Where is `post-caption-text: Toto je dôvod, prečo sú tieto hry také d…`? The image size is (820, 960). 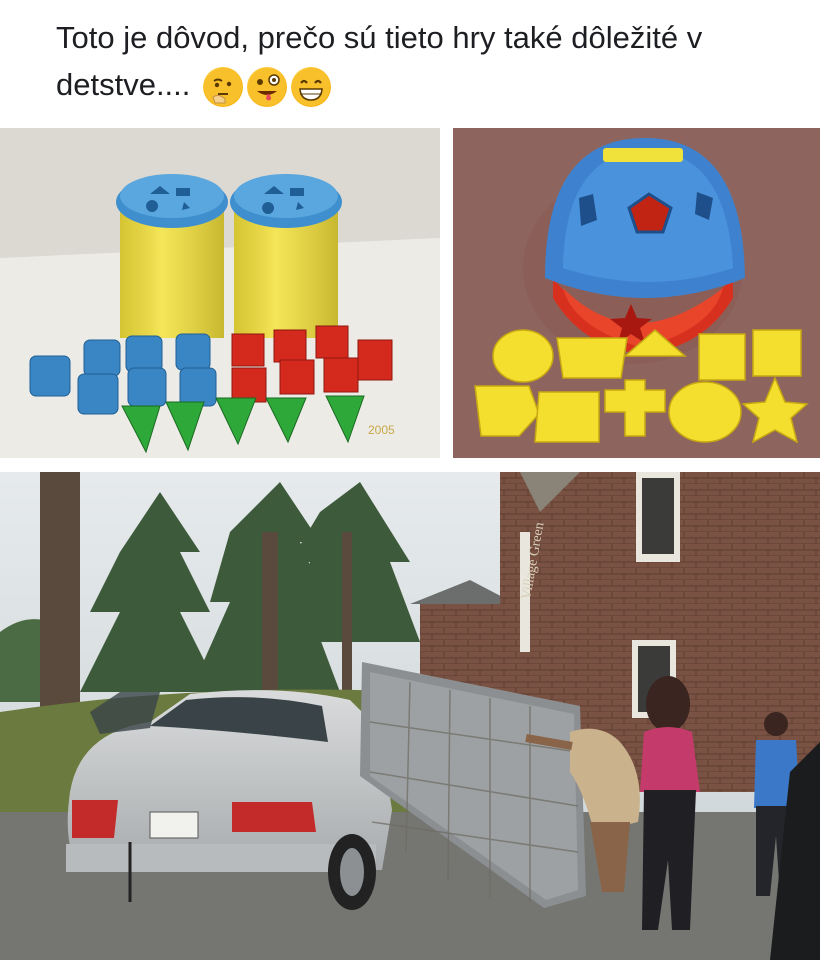
post-caption-text: Toto je dôvod, prečo sú tieto hry také d… is located at coordinates (379, 61).